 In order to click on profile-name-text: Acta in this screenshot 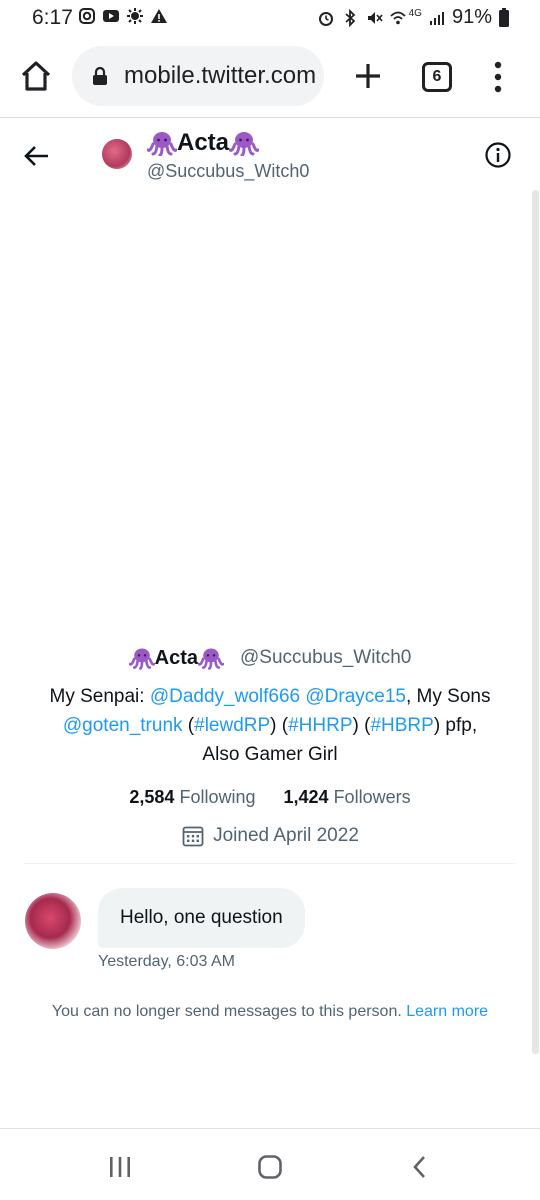, I will do `click(176, 657)`.